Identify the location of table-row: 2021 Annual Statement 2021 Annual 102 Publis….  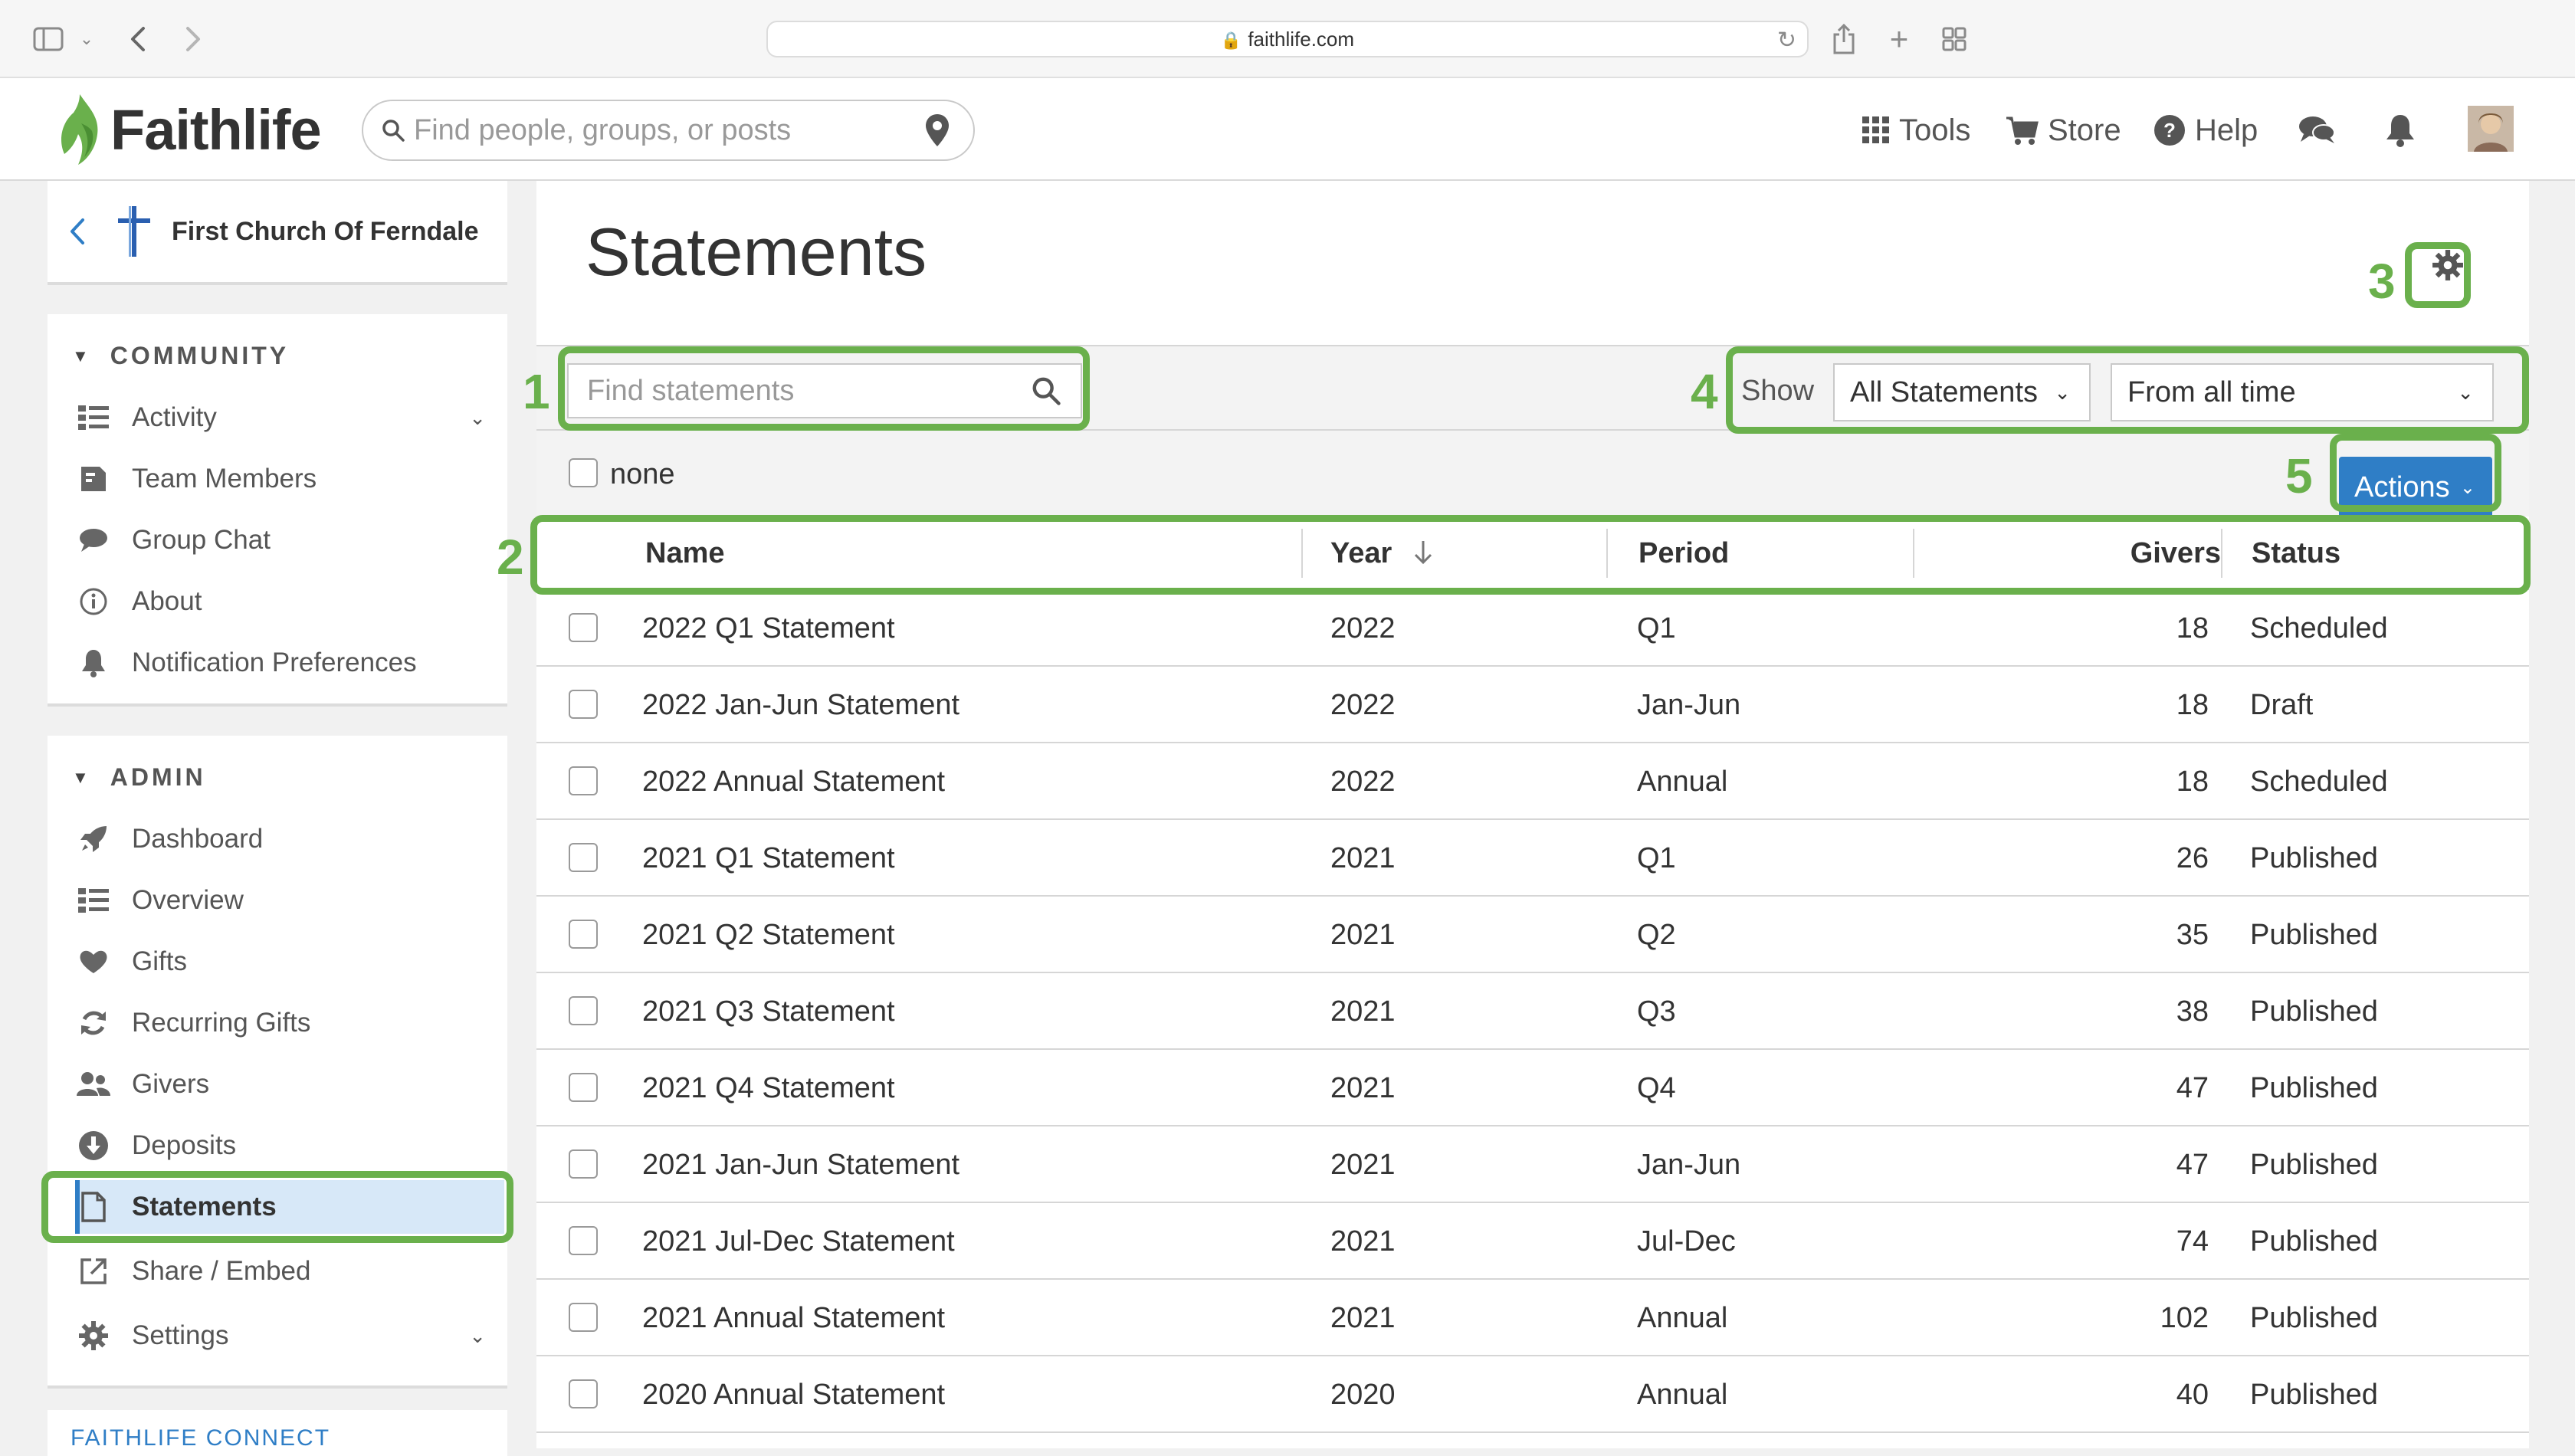
(1533, 1318).